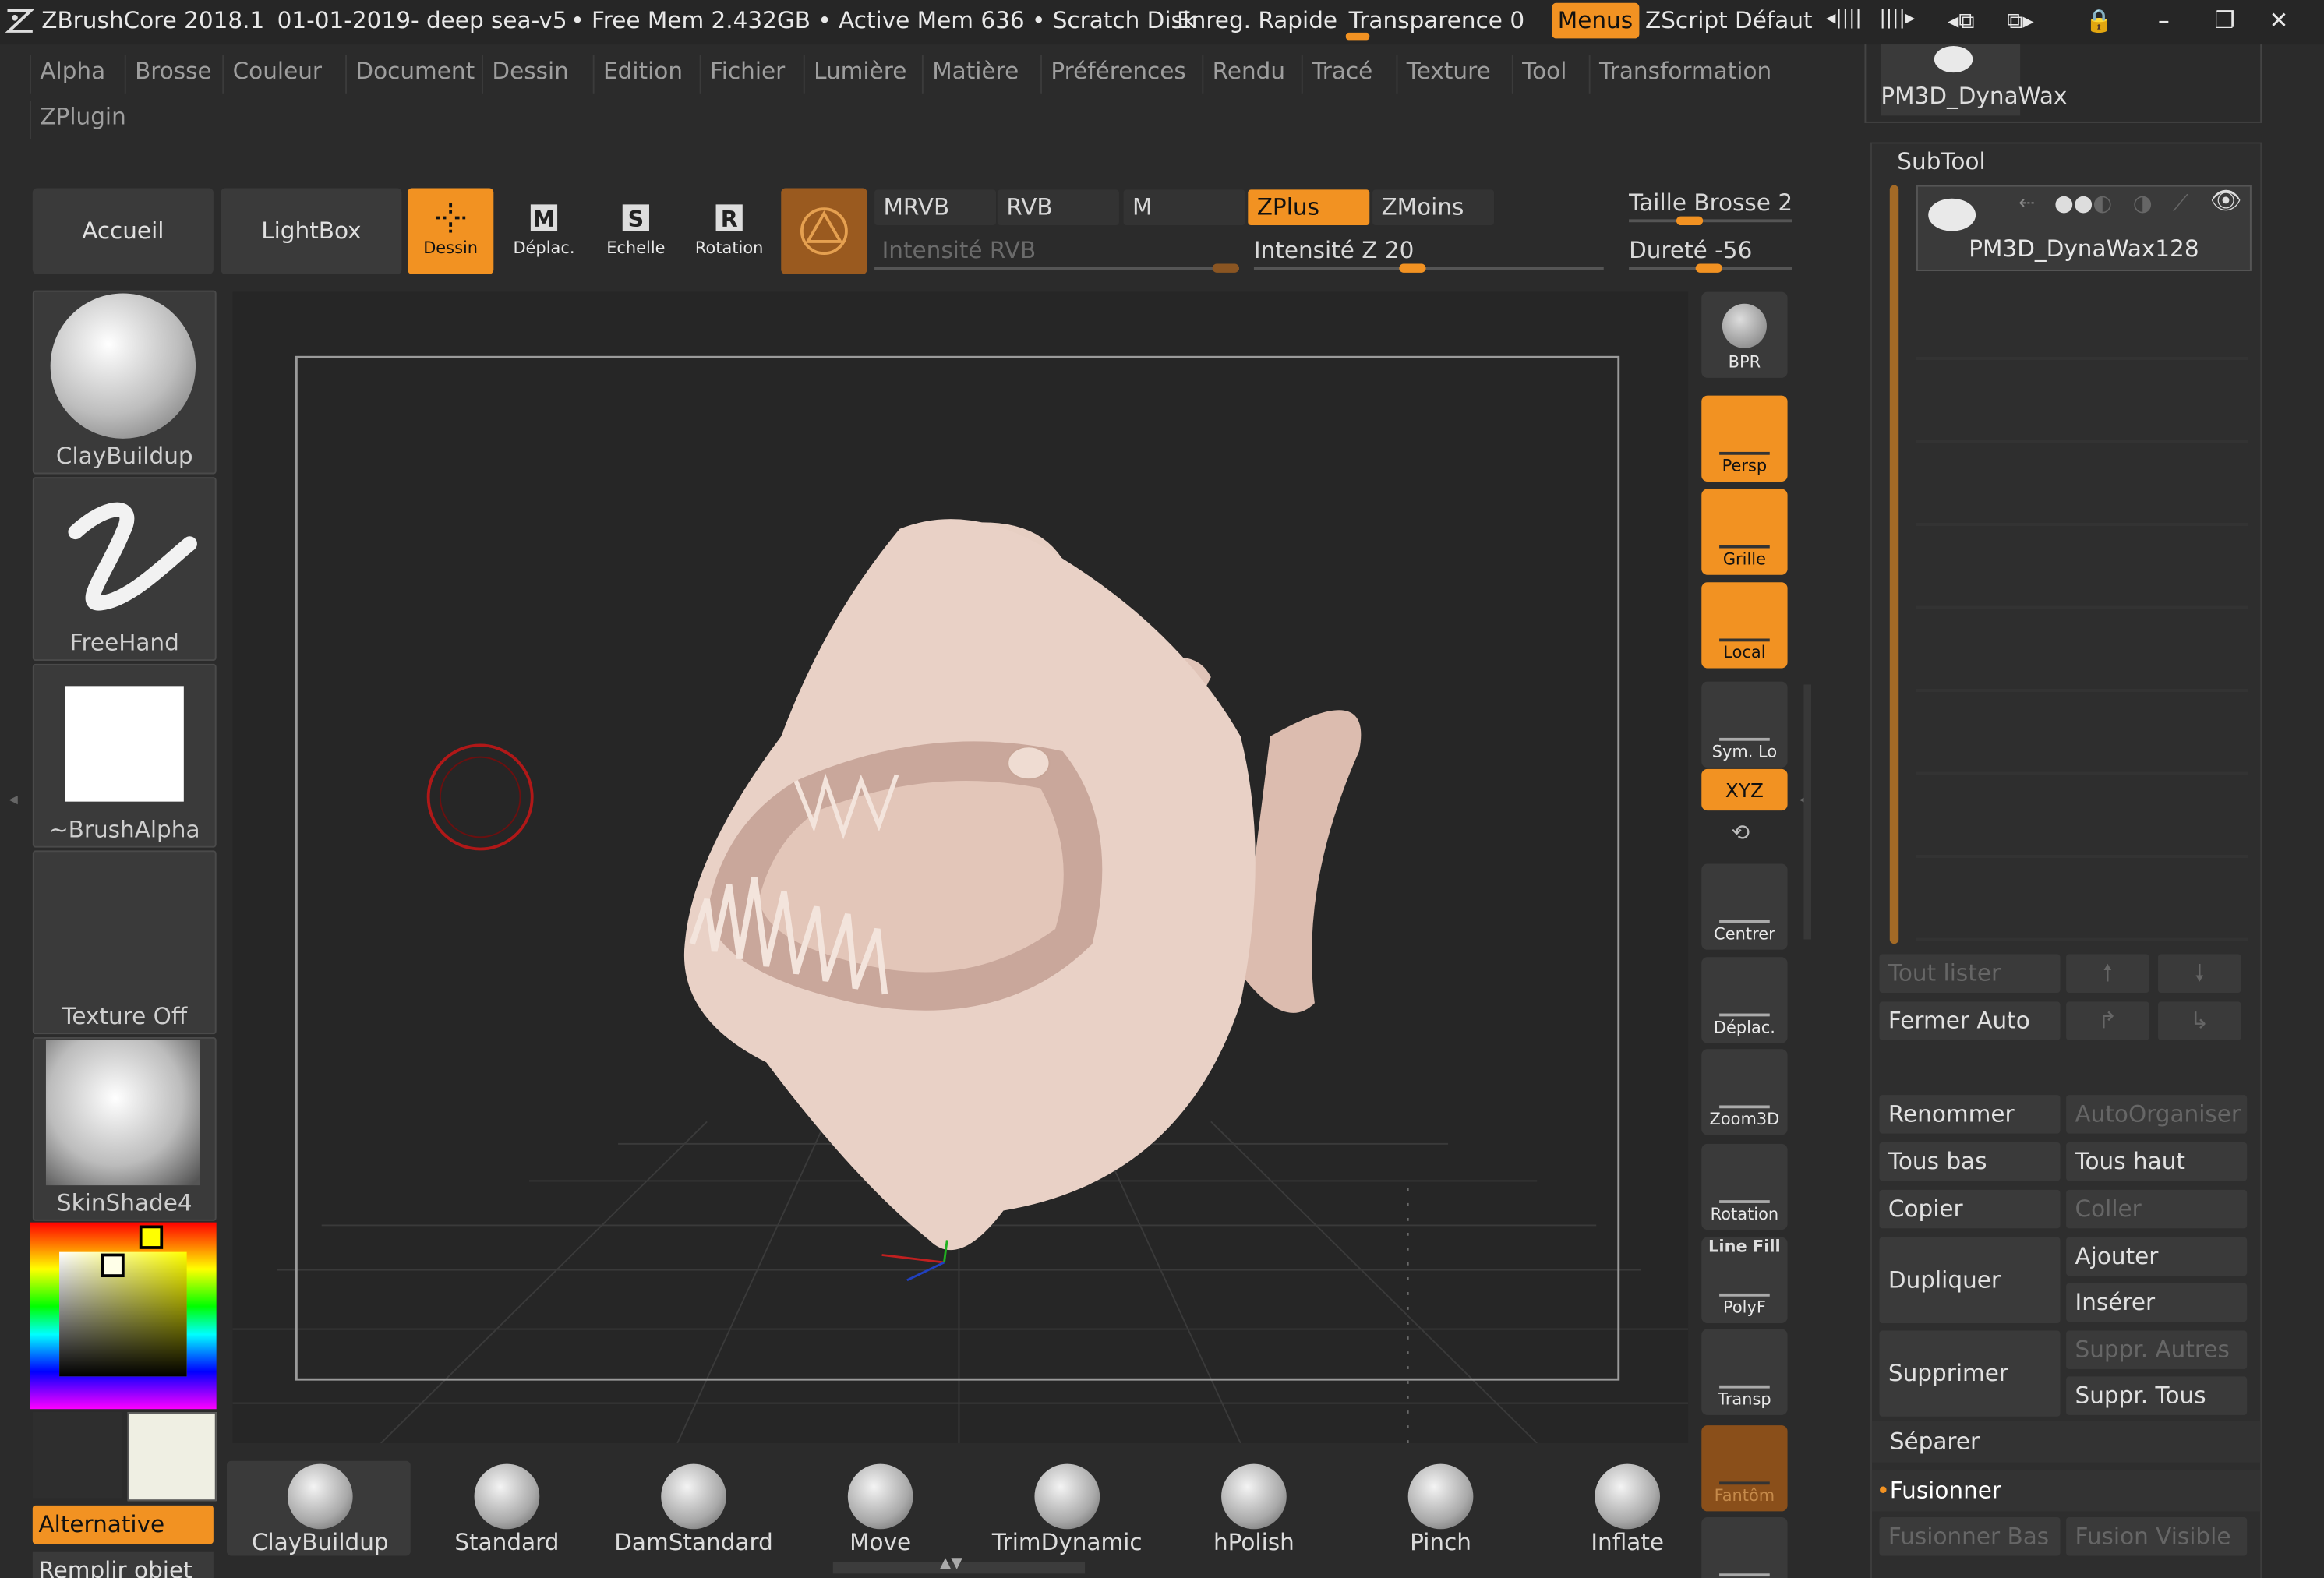 The image size is (2324, 1578). What do you see at coordinates (2102, 202) in the screenshot?
I see `mask-toggle-icon: ◐` at bounding box center [2102, 202].